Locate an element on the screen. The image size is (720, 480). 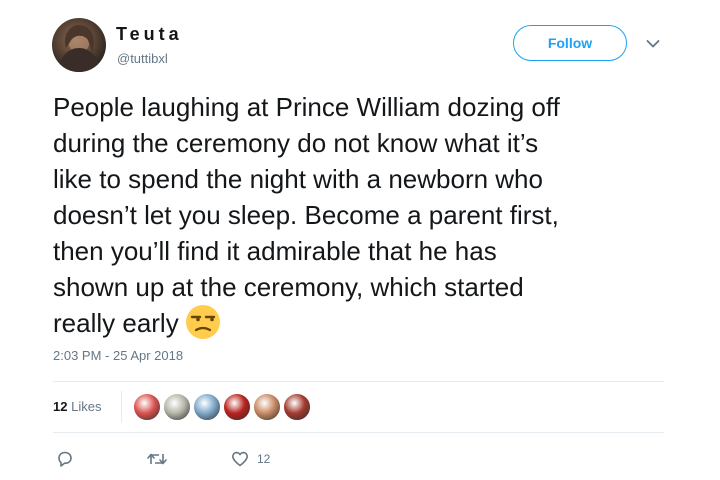
tweet-timestamp: 2:03 PM - 25 Apr 2018 is located at coordinates (118, 355).